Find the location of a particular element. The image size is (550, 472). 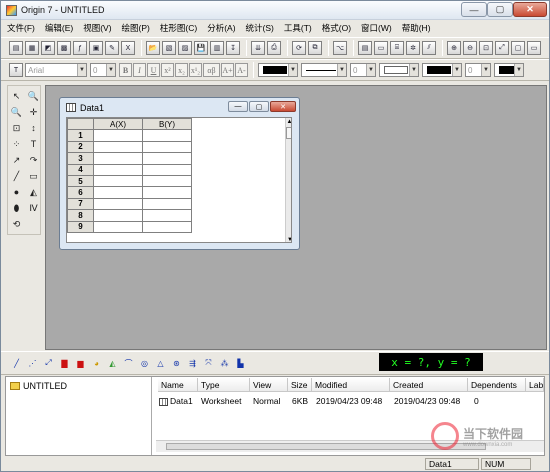

column-header-created: Created is located at coordinates (429, 385).